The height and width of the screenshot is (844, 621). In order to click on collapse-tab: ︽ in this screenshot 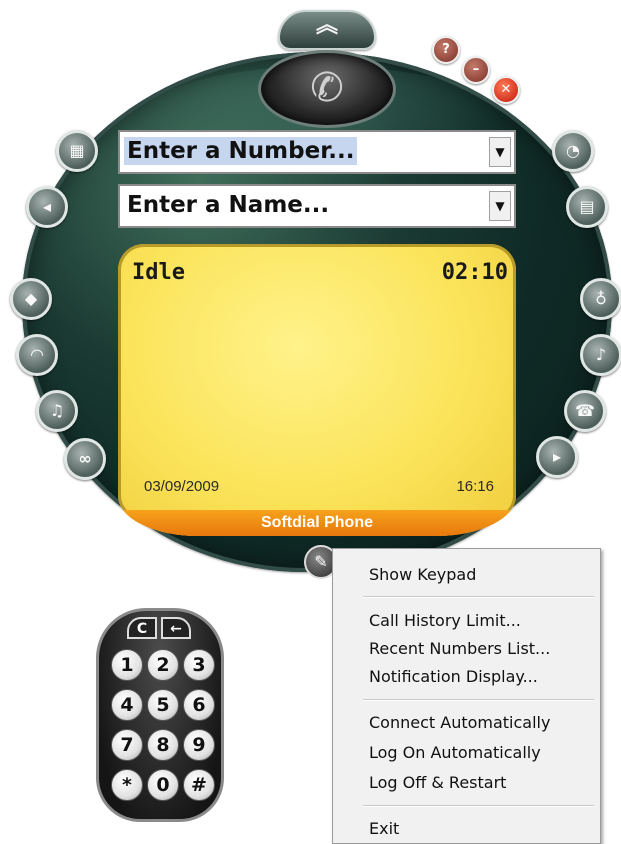, I will do `click(327, 30)`.